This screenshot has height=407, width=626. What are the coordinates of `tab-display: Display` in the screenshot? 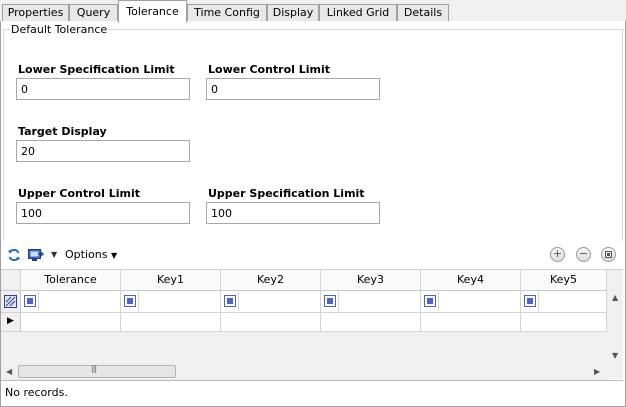 It's located at (293, 13).